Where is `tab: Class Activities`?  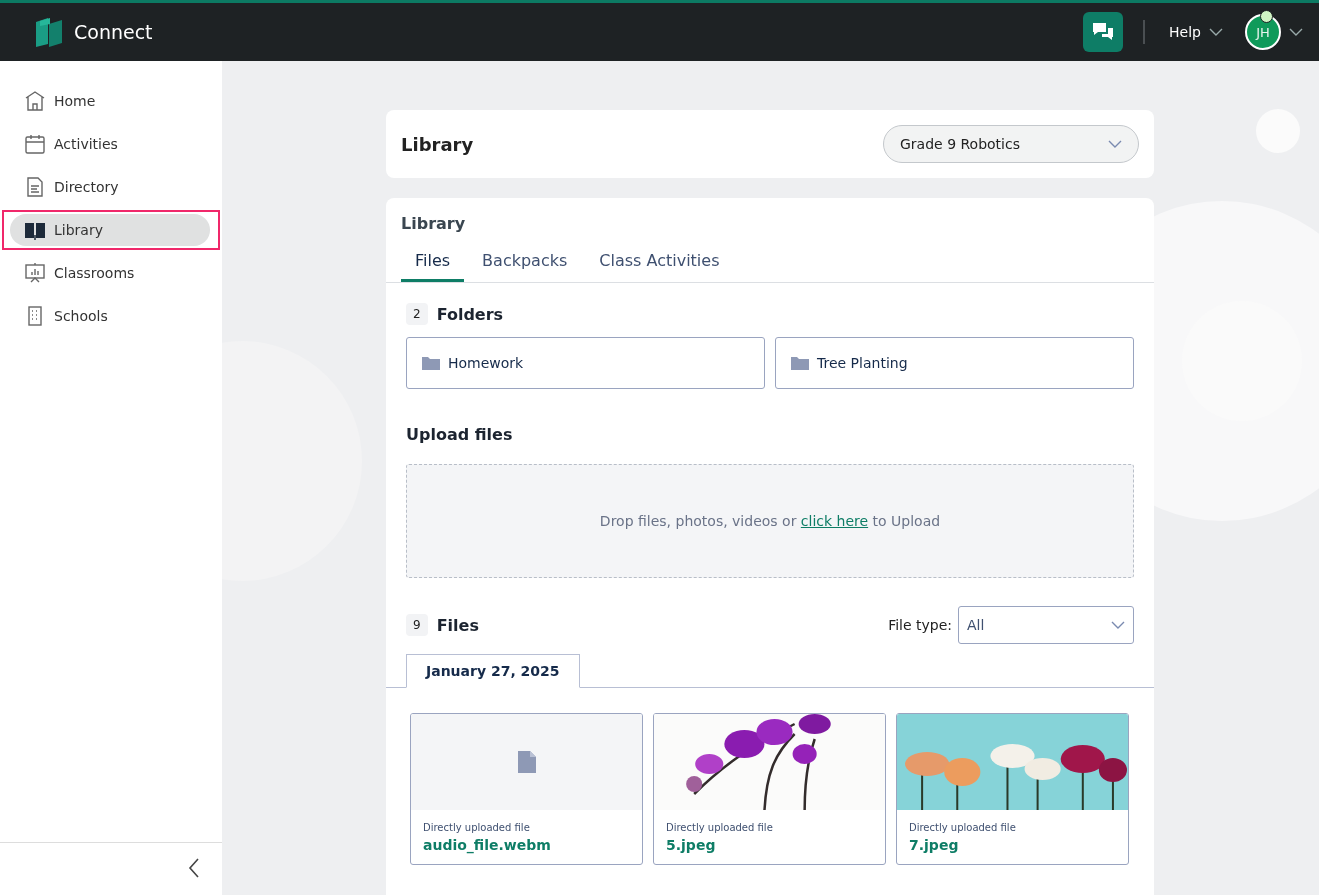 tab: Class Activities is located at coordinates (659, 262).